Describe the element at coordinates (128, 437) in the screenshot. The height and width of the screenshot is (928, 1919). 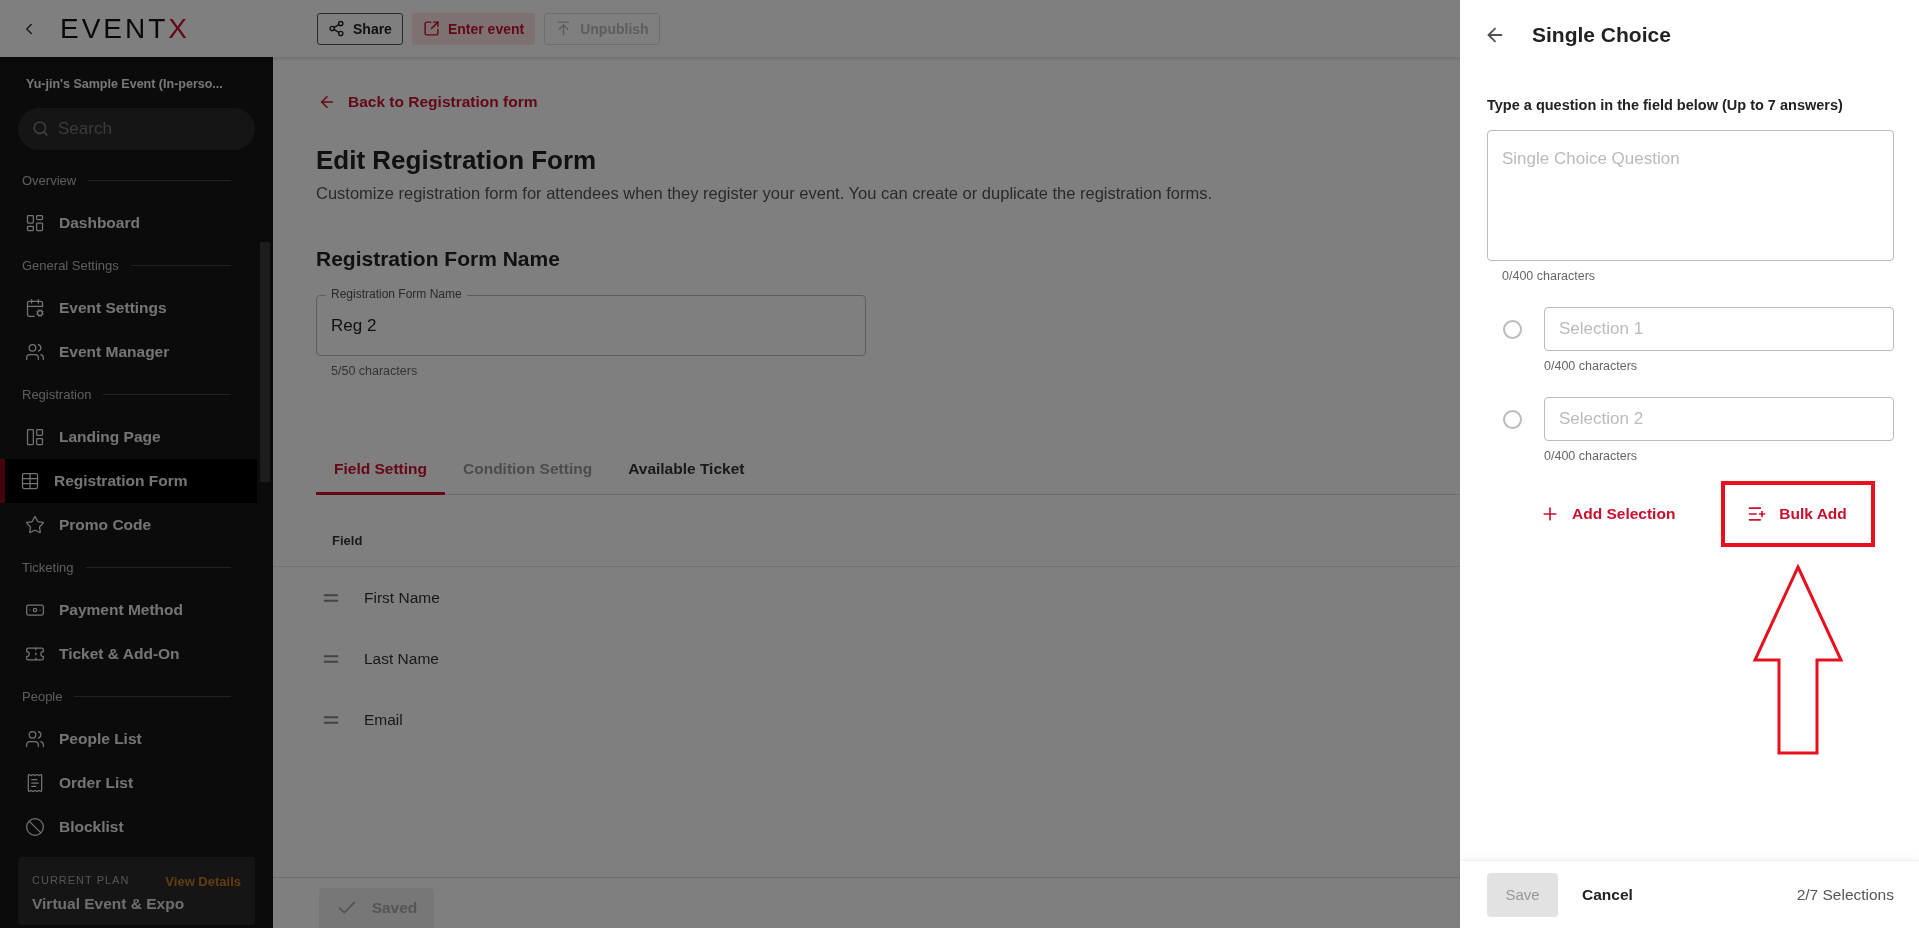
I see `nav-item: Landing Page` at that location.